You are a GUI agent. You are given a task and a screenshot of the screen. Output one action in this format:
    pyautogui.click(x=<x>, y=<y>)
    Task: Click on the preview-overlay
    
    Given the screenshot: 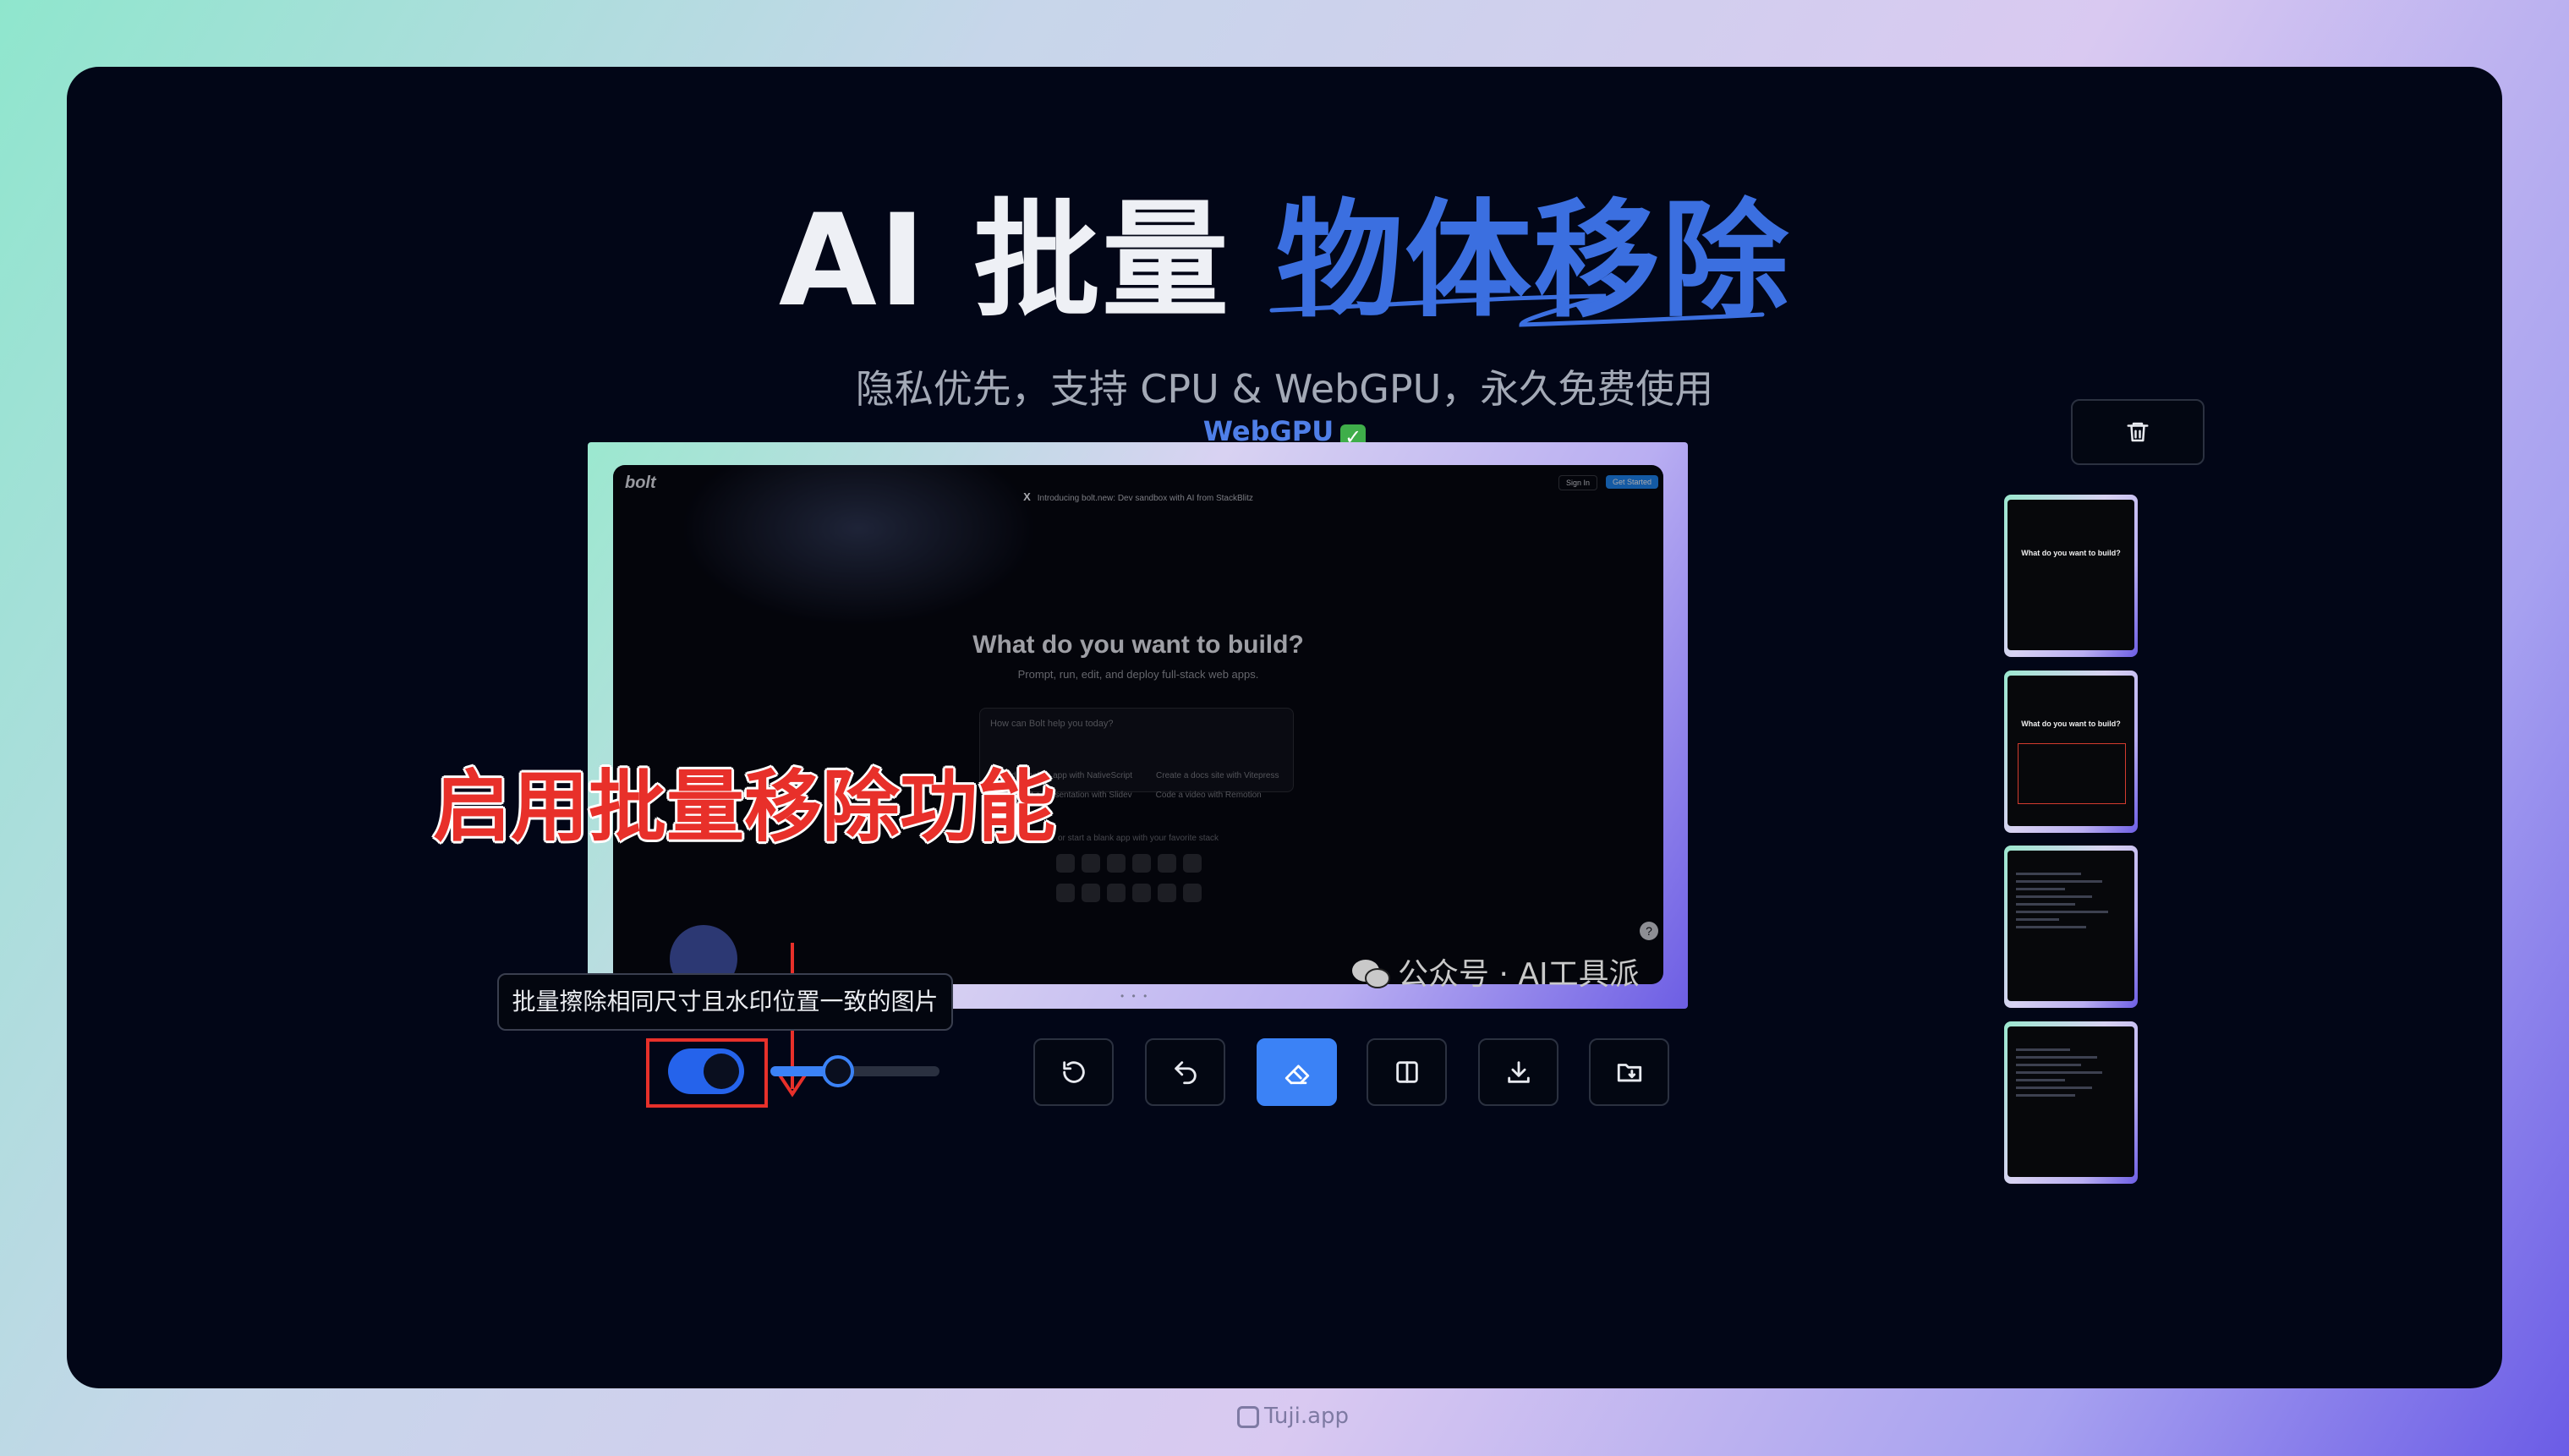 What is the action you would take?
    pyautogui.click(x=1138, y=724)
    